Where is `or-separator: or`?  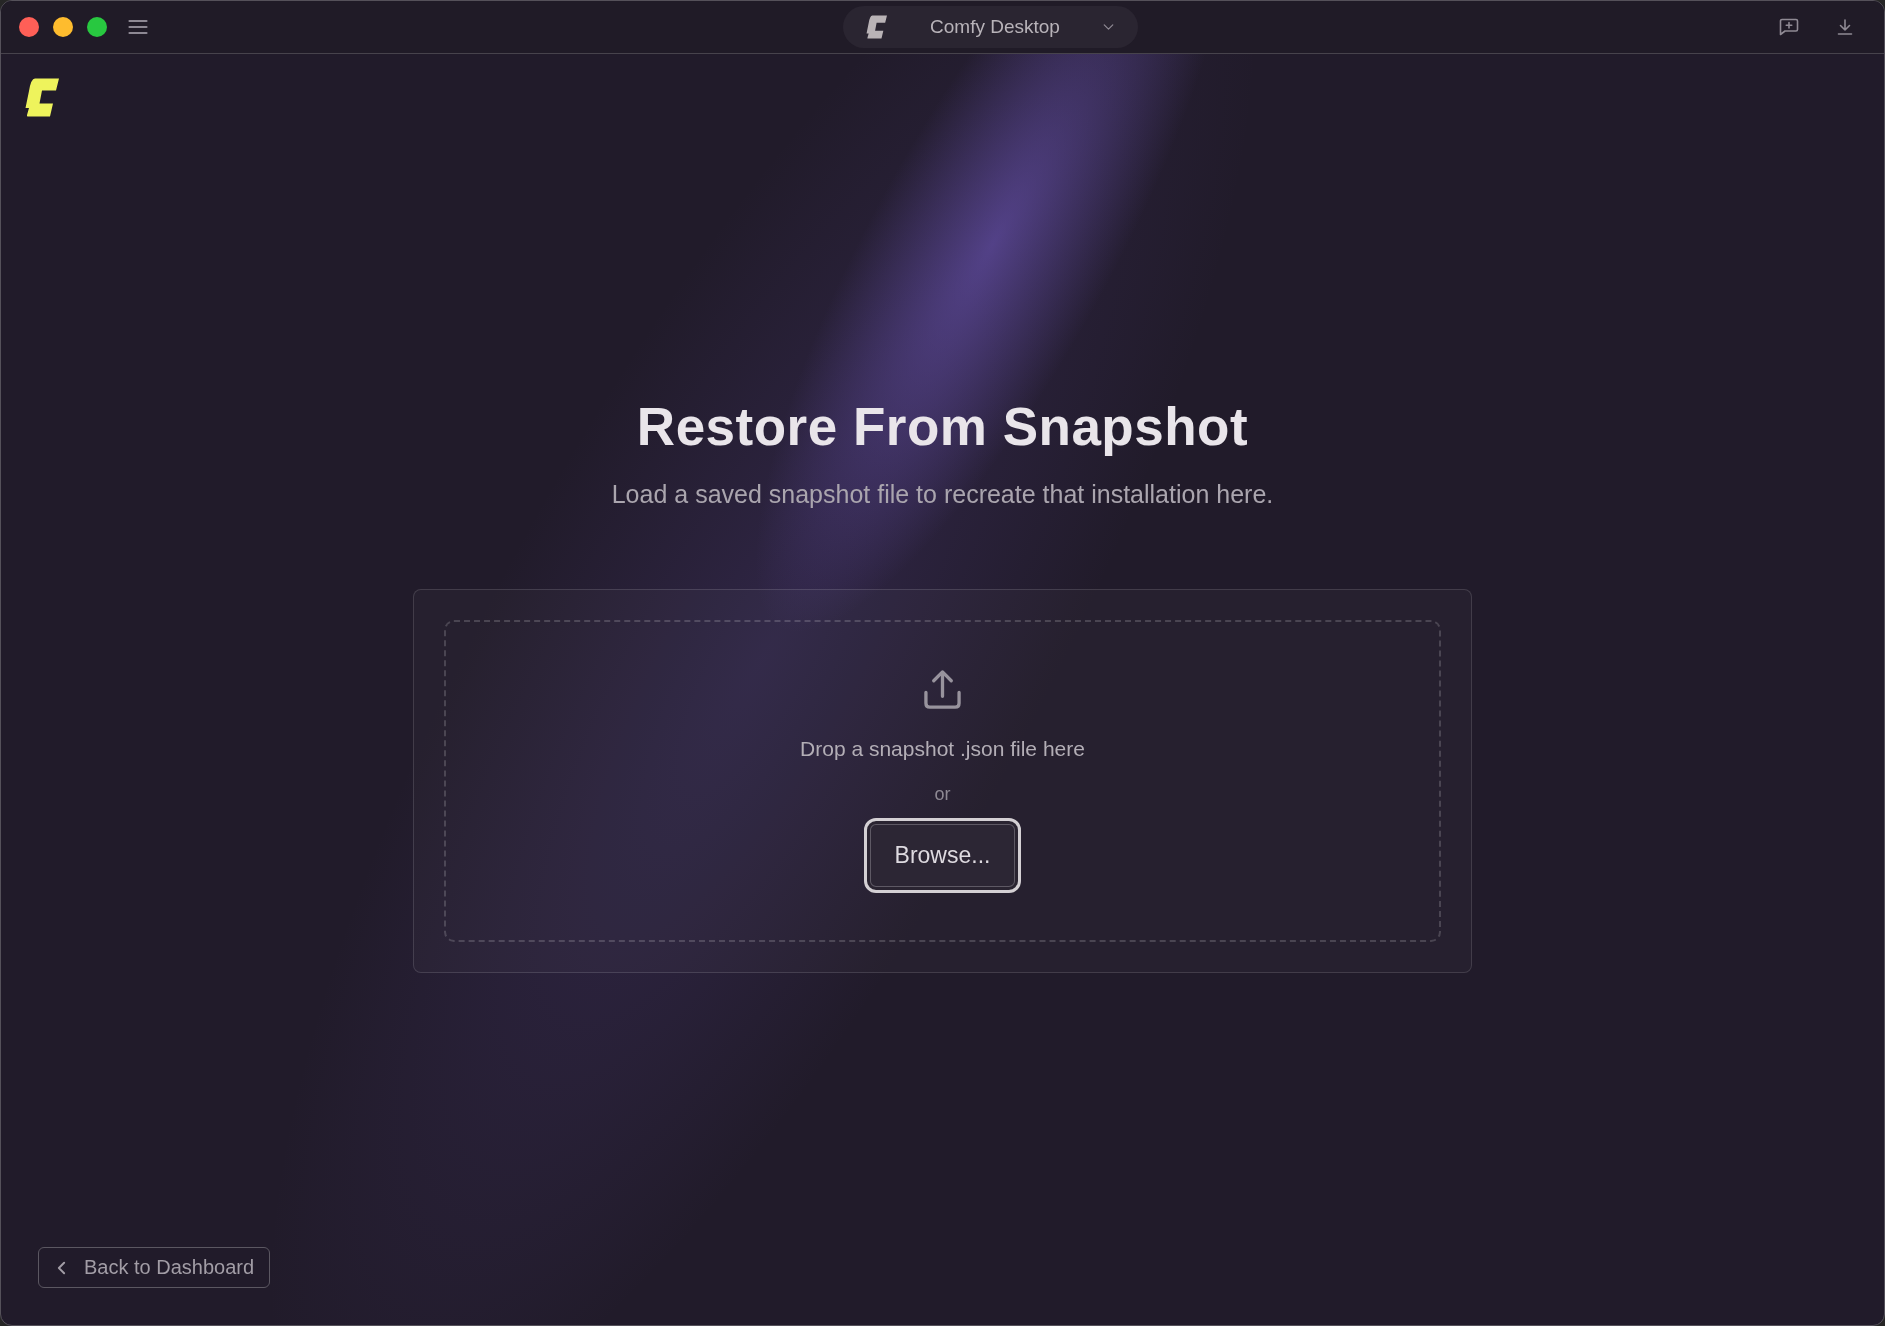
or-separator: or is located at coordinates (942, 794).